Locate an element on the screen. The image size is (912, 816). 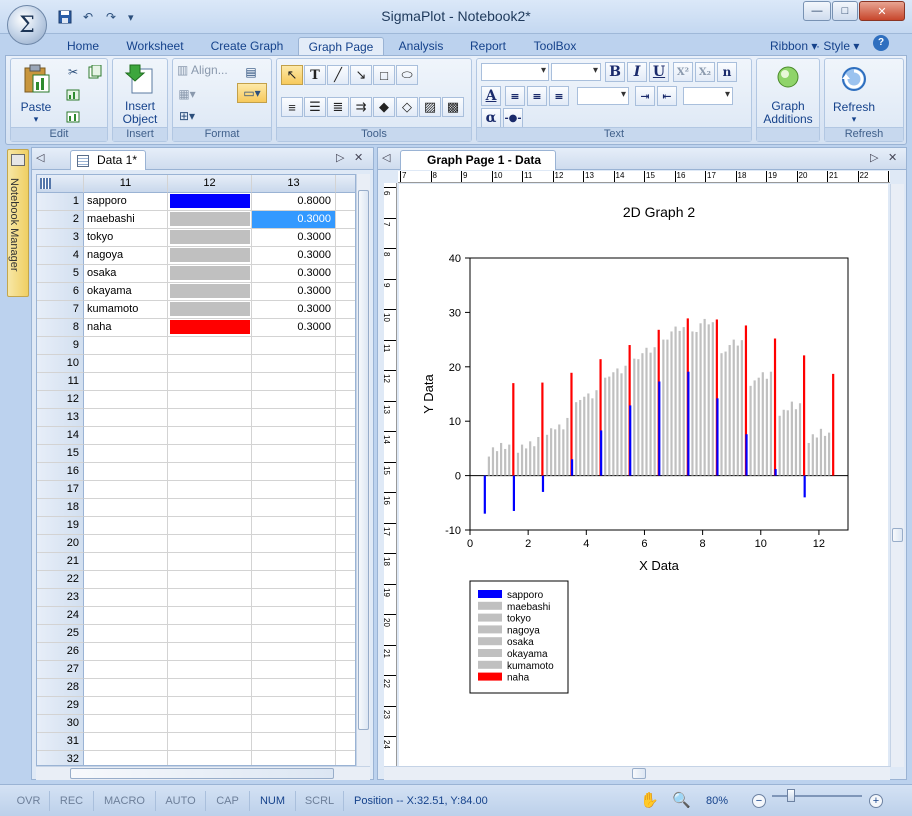
rotation-select is located at coordinates (708, 96).